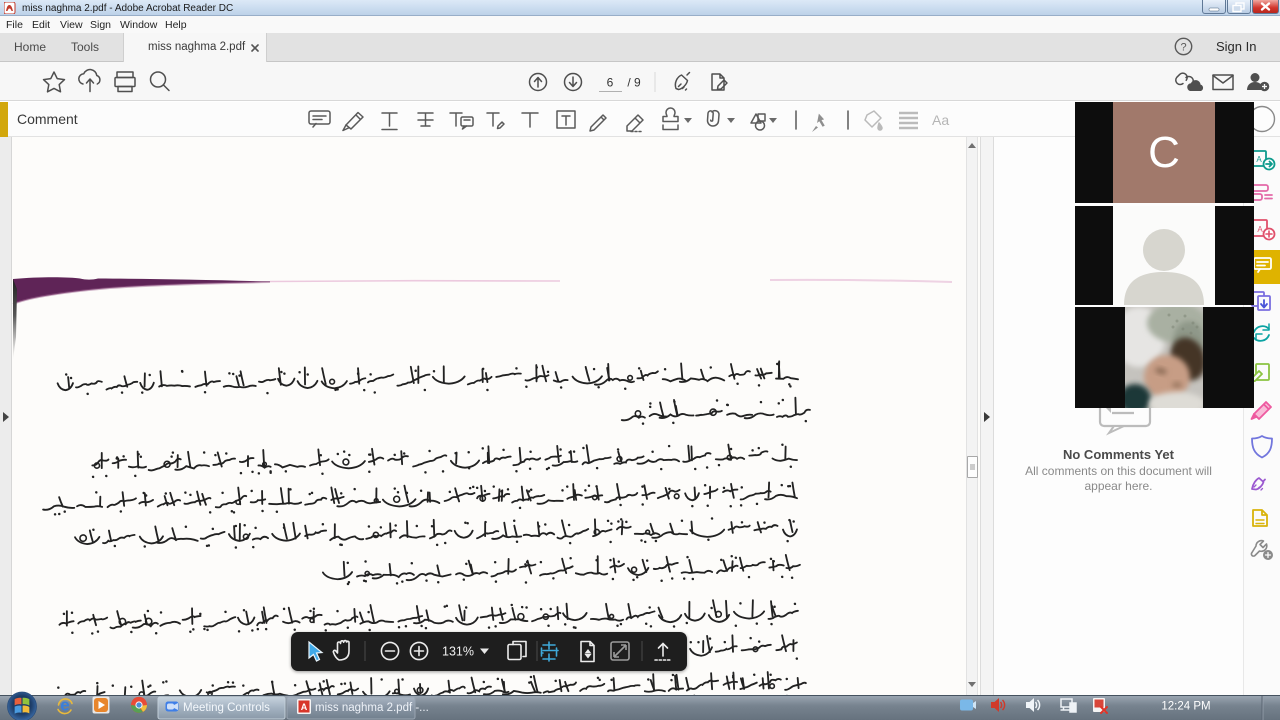 The image size is (1280, 720). Describe the element at coordinates (1185, 707) in the screenshot. I see `svg-text: 12:24 PM` at that location.